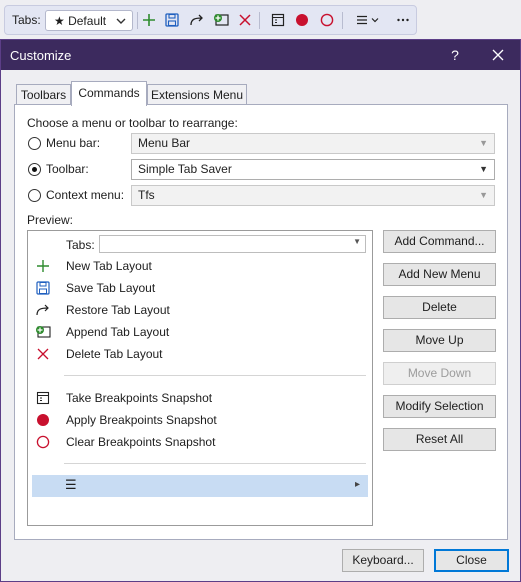 This screenshot has width=521, height=582. Describe the element at coordinates (200, 310) in the screenshot. I see `list-item: Restore Tab Layout` at that location.